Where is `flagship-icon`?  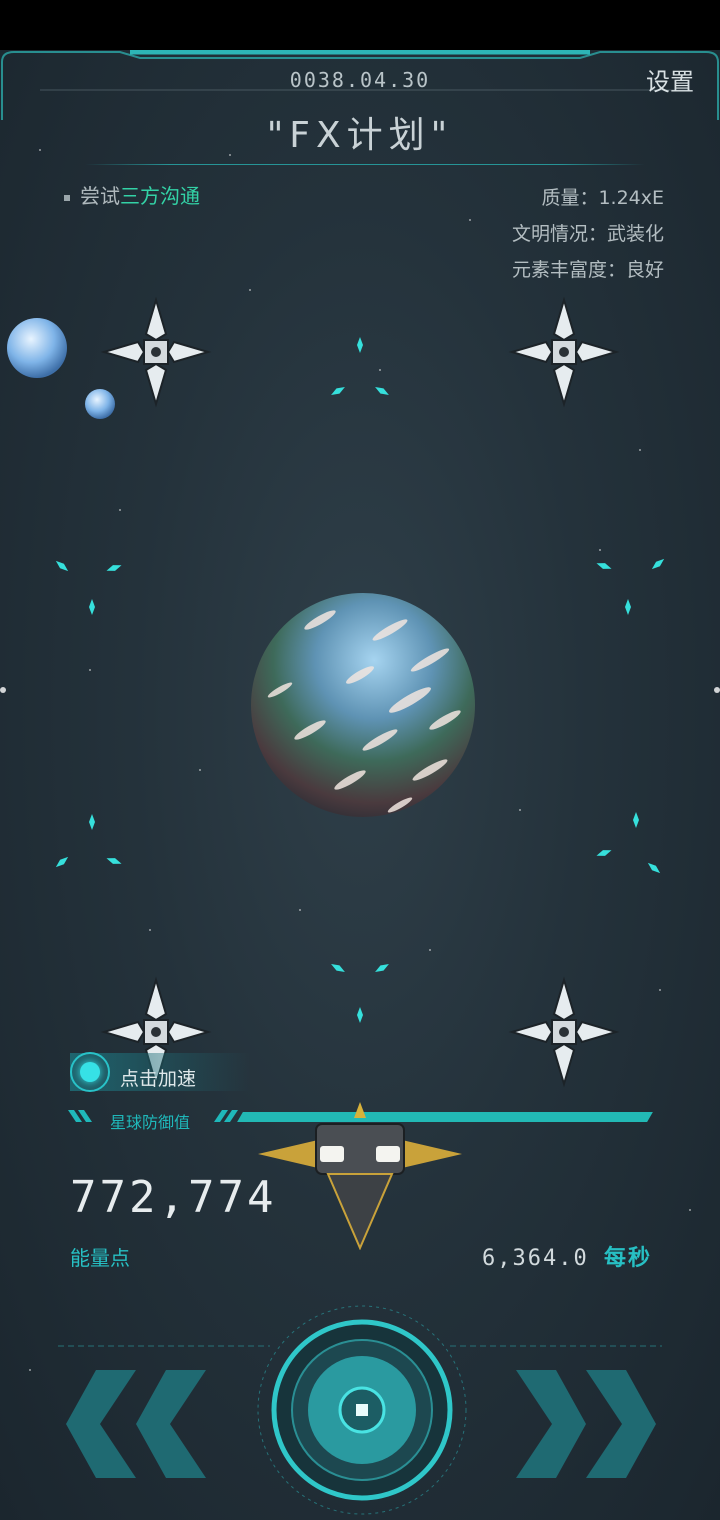
flagship-icon is located at coordinates (360, 1176).